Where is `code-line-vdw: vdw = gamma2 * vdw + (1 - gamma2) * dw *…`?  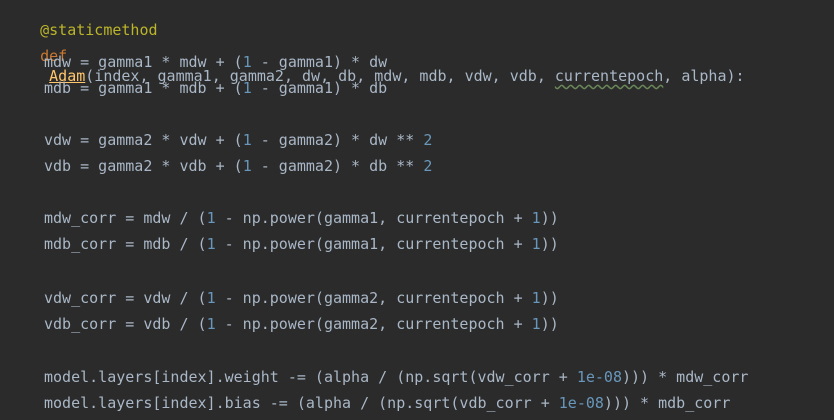 code-line-vdw: vdw = gamma2 * vdw + (1 - gamma2) * dw *… is located at coordinates (238, 140).